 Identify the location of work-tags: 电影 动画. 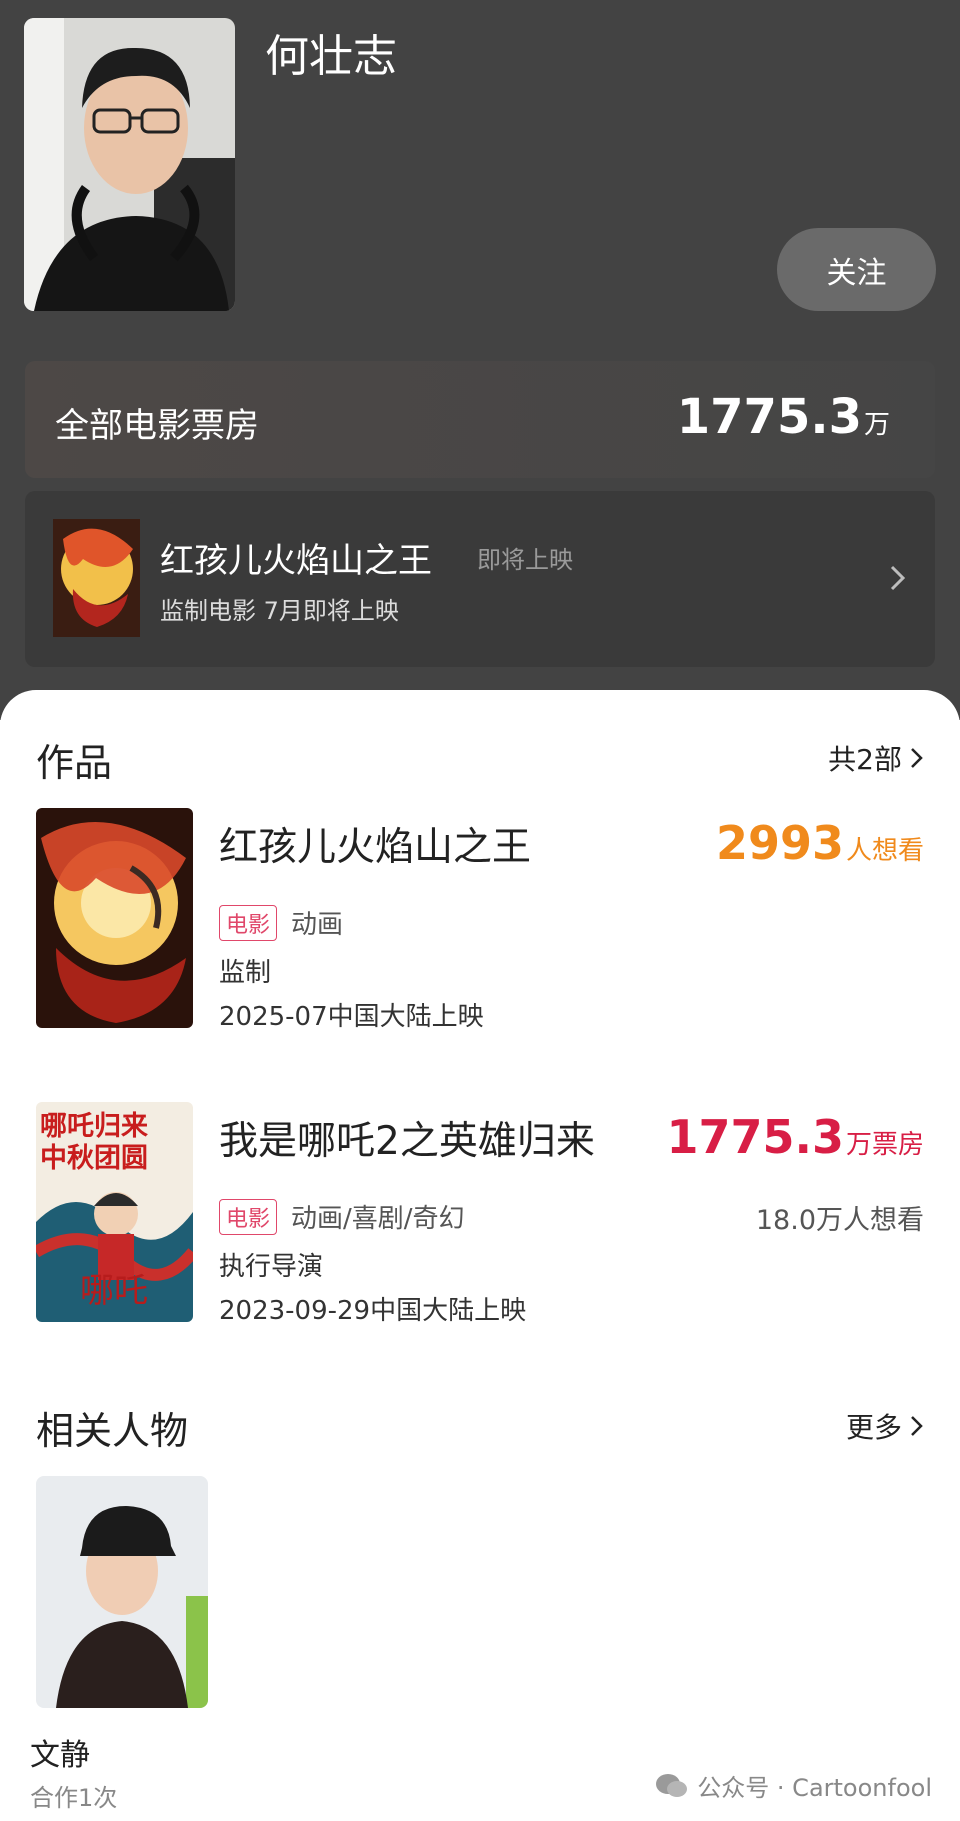
(281, 922).